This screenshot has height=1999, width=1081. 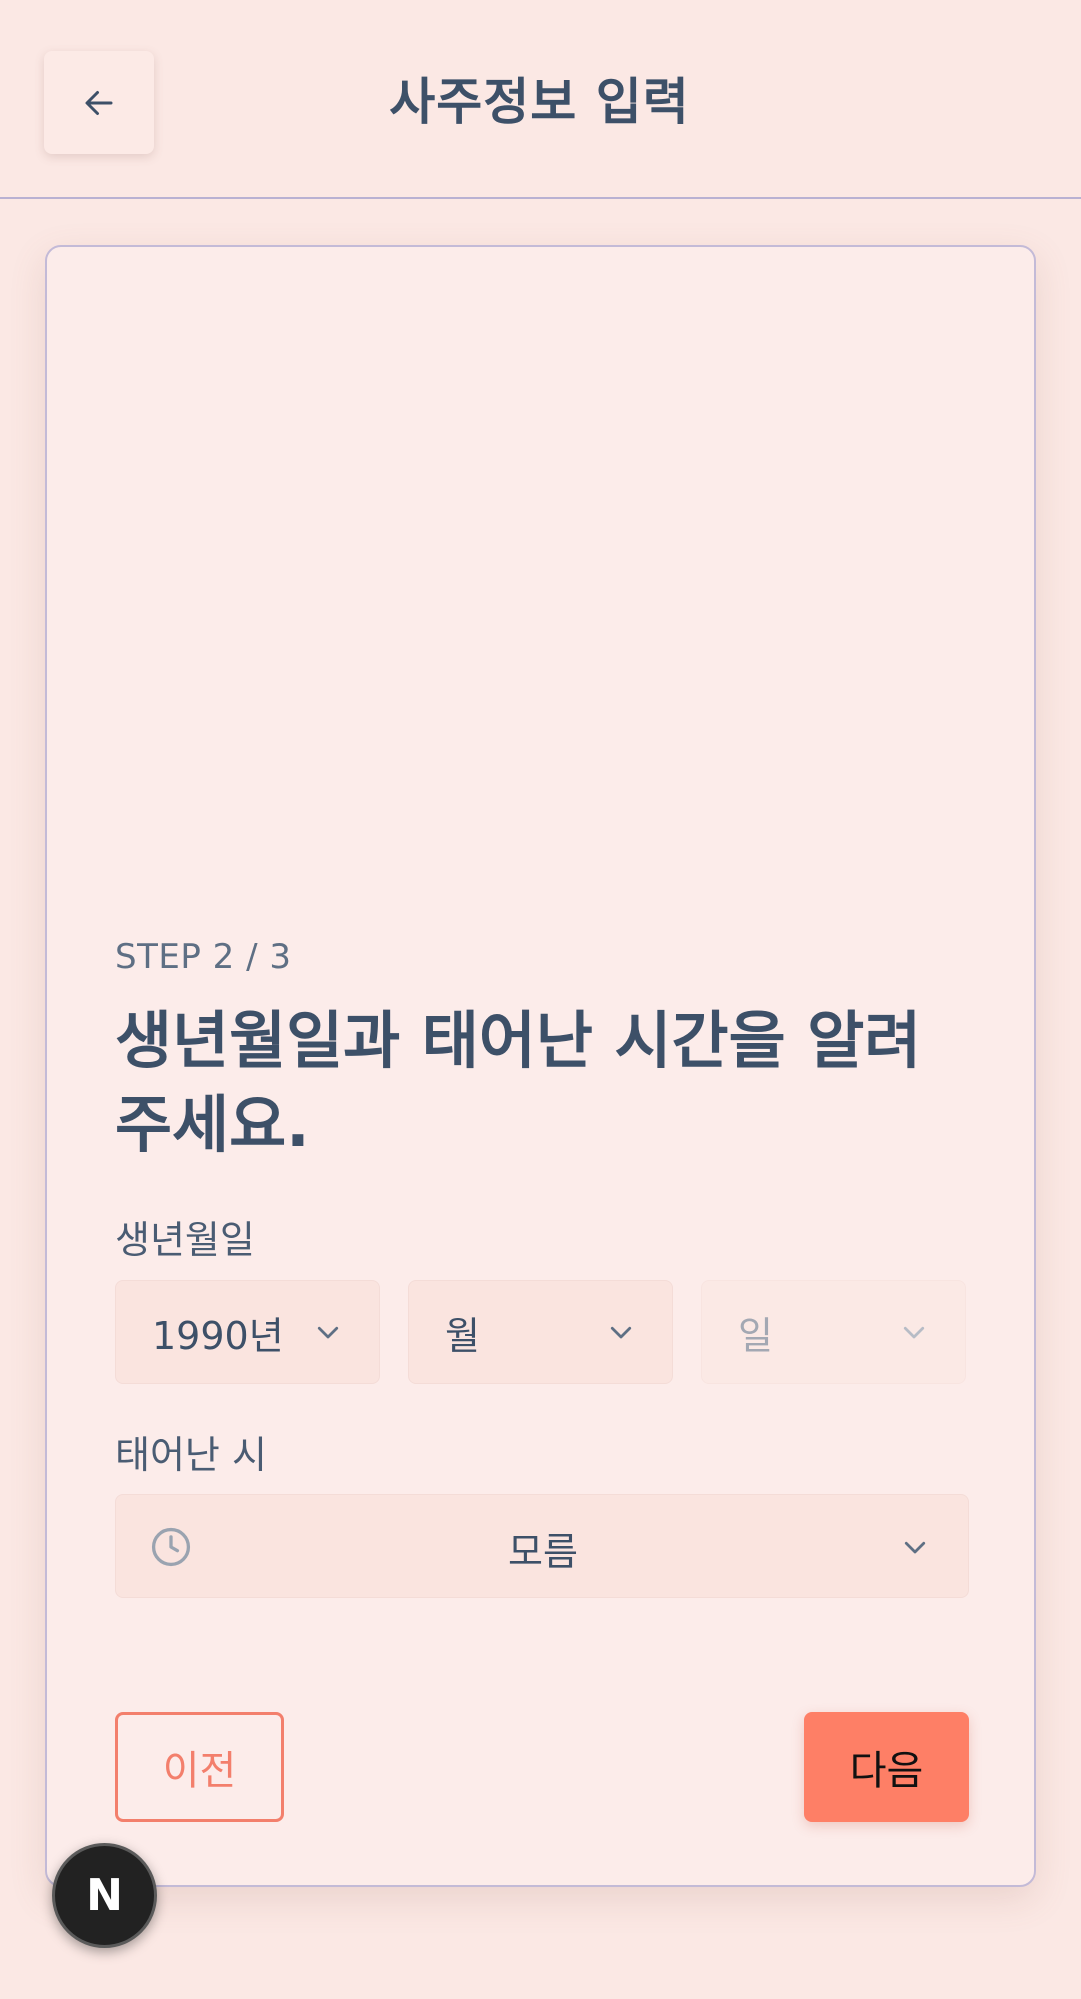 I want to click on step-indicator: STEP 2 / 3, so click(x=203, y=957).